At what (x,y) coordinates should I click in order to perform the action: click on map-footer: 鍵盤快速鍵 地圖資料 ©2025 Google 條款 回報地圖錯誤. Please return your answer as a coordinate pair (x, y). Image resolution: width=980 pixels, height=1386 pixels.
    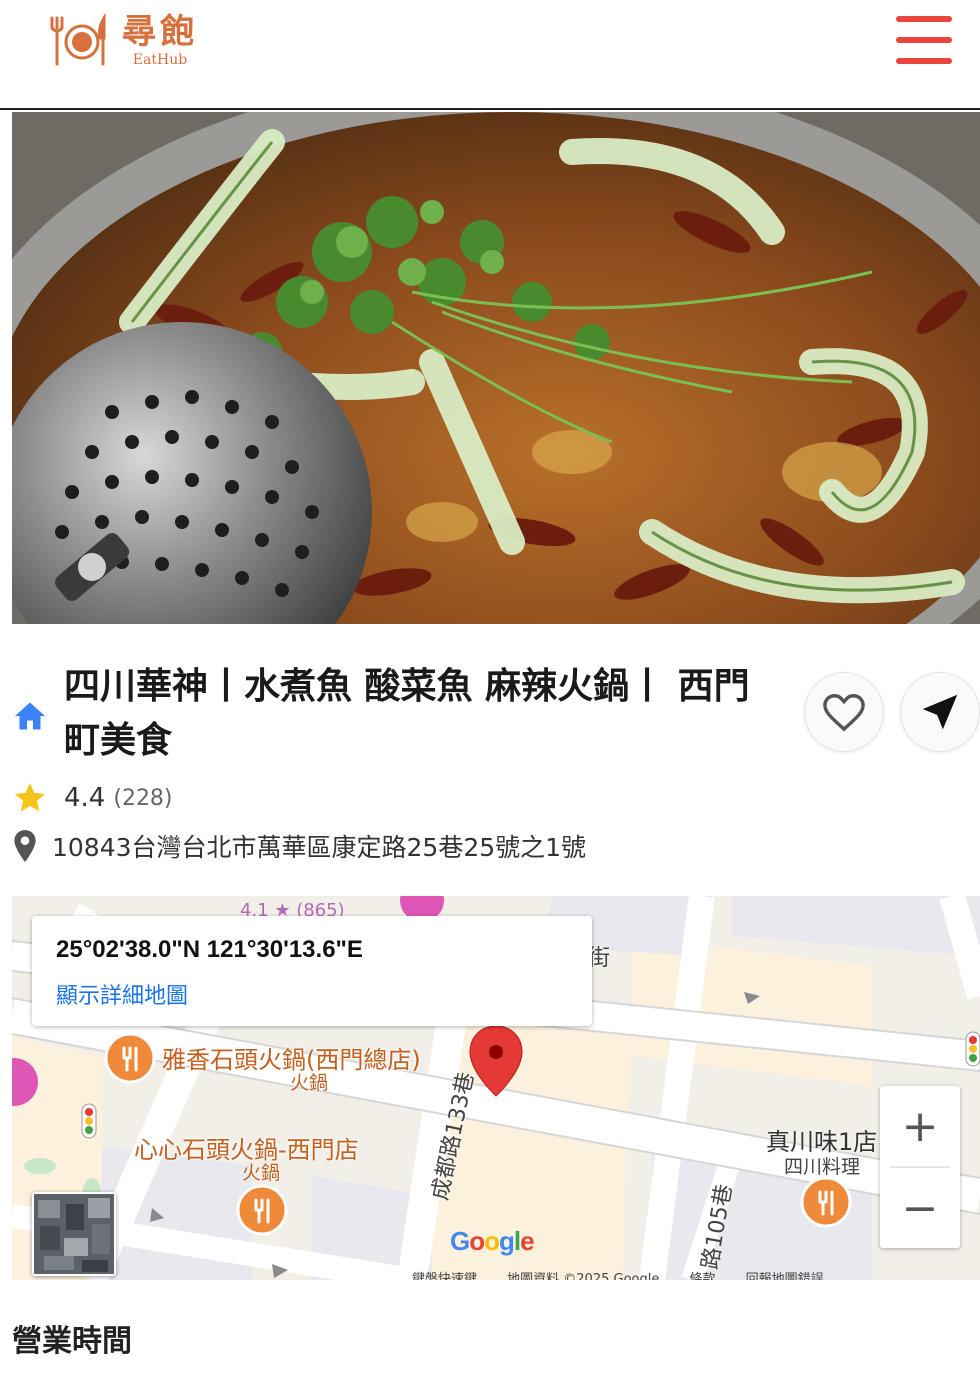
    Looking at the image, I should click on (696, 1274).